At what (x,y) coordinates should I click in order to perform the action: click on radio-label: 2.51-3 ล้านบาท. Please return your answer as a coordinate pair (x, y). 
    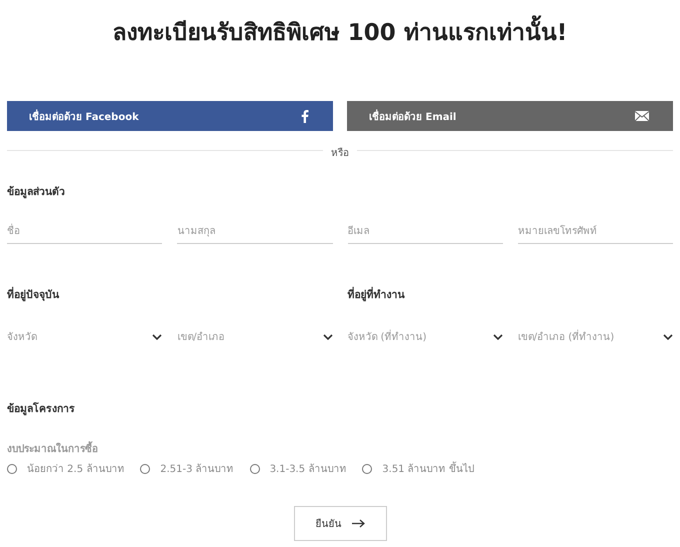
    Looking at the image, I should click on (197, 469).